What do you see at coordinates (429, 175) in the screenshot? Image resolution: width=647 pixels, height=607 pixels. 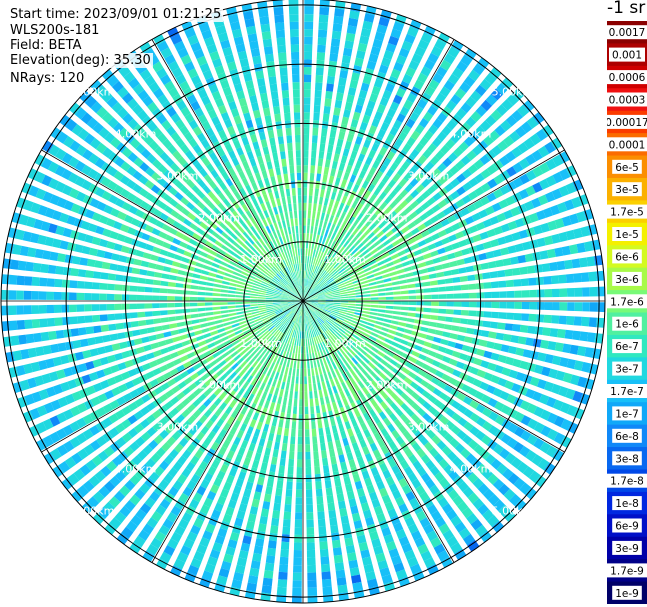 I see `range-ring-label: 3.00km` at bounding box center [429, 175].